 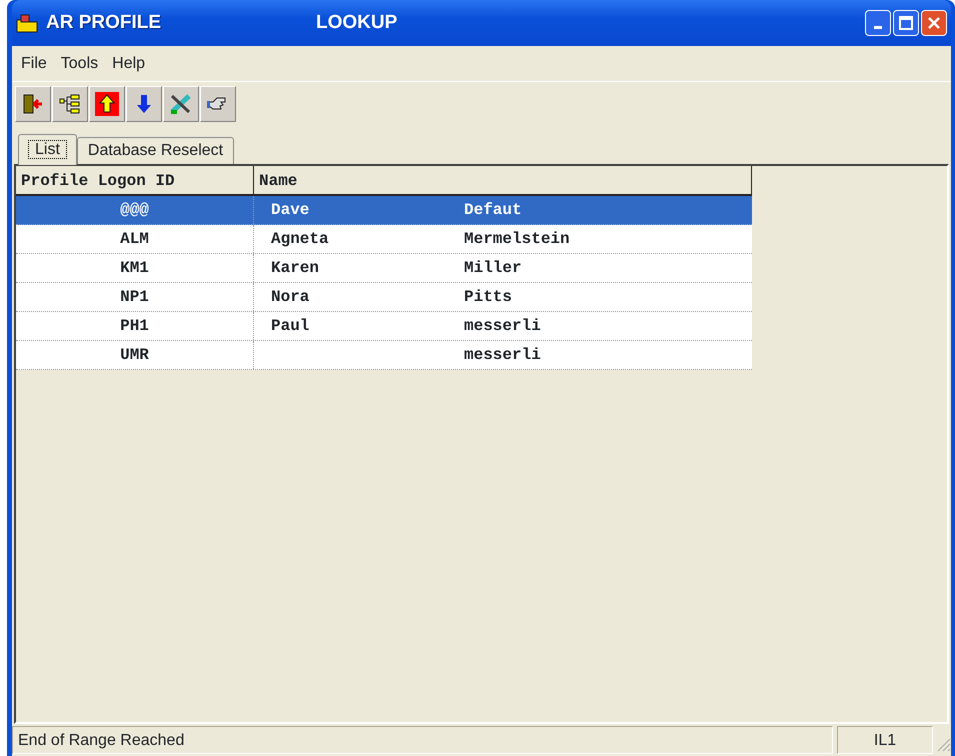 What do you see at coordinates (493, 268) in the screenshot?
I see `table-cell: Miller` at bounding box center [493, 268].